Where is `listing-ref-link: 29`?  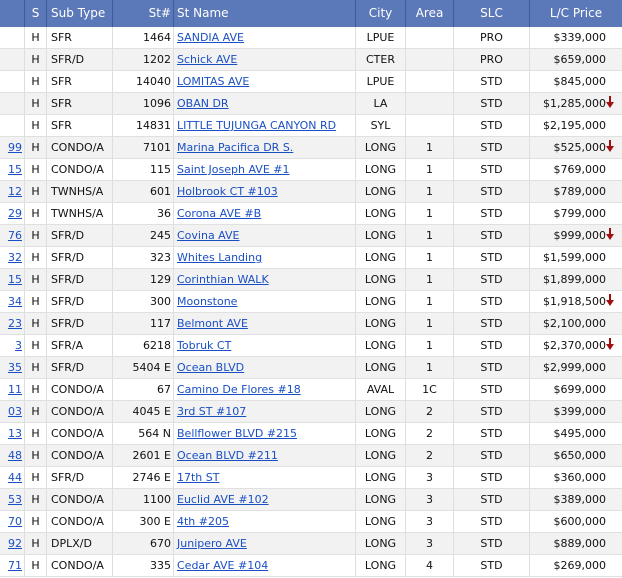
listing-ref-link: 29 is located at coordinates (12, 213).